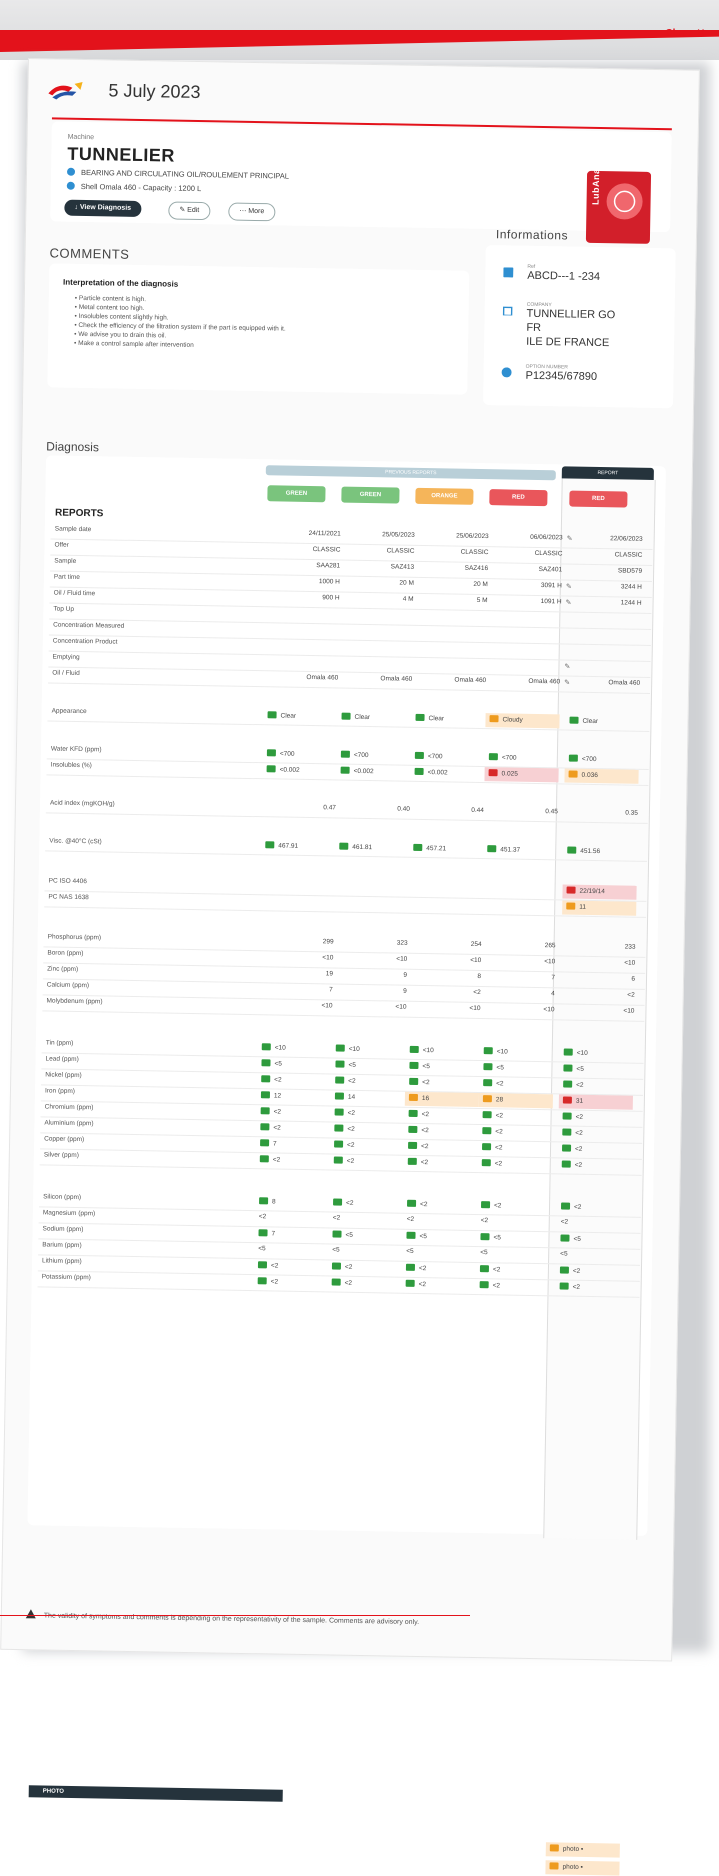 This screenshot has width=719, height=1876. Describe the element at coordinates (590, 721) in the screenshot. I see `cell-value: Clear` at that location.